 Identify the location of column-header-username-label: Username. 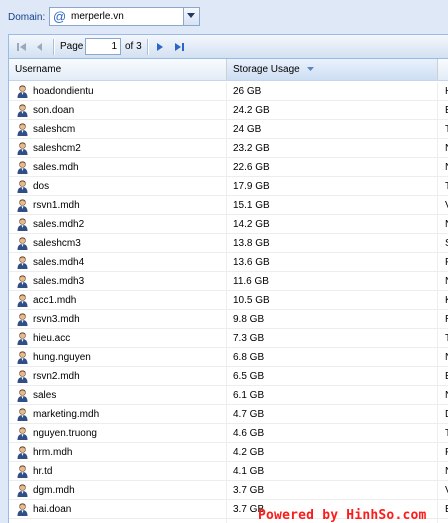
(38, 69).